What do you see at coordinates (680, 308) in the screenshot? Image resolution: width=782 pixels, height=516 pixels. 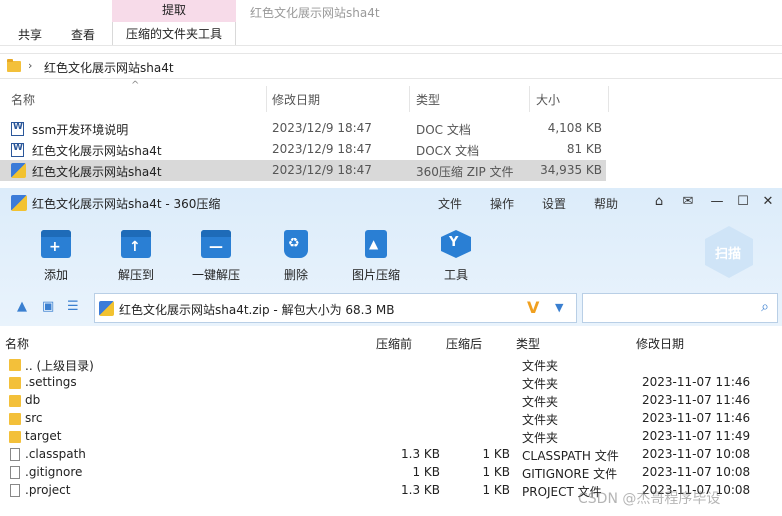 I see `archive-search-input: ⌕` at bounding box center [680, 308].